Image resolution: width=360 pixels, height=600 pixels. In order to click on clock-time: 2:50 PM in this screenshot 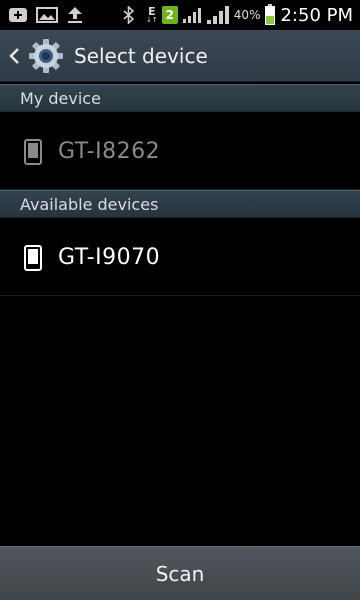, I will do `click(316, 15)`.